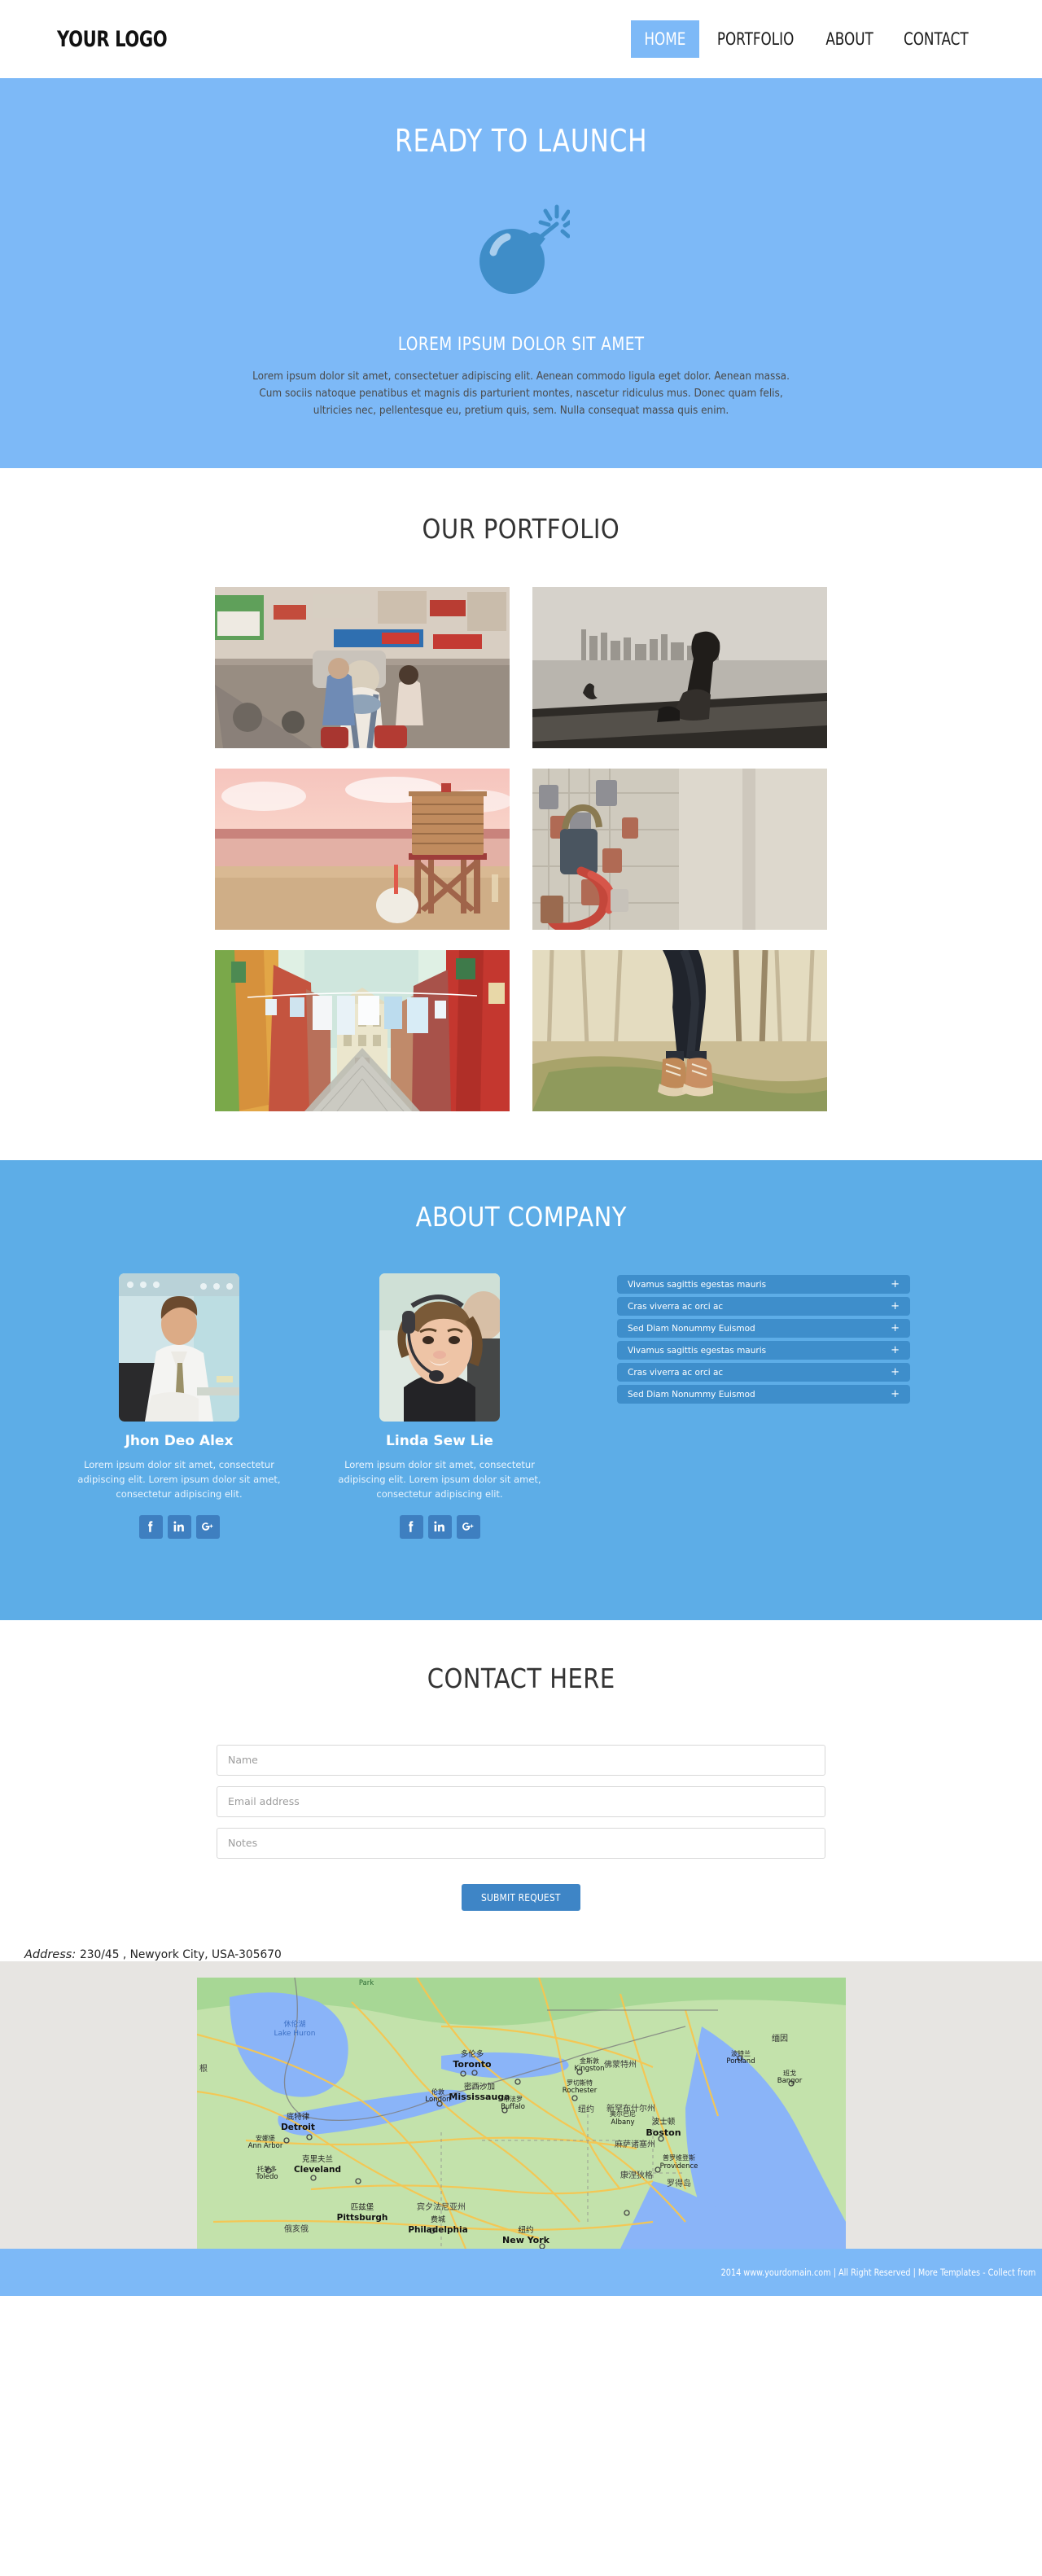 The width and height of the screenshot is (1042, 2576). I want to click on svg-text: Toledo, so click(266, 2177).